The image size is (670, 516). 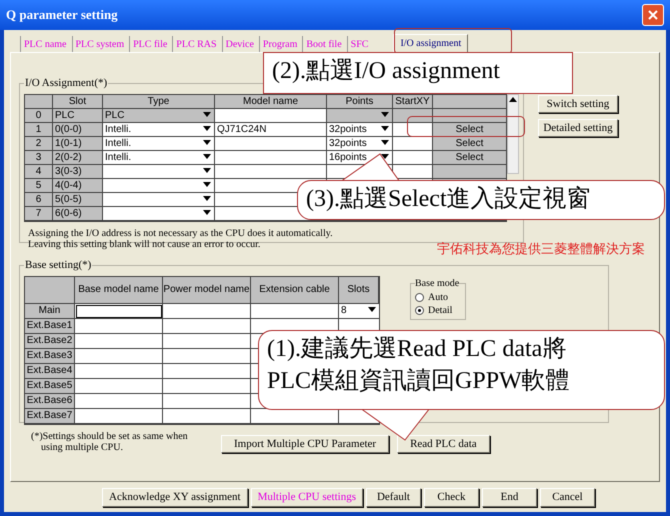 What do you see at coordinates (78, 101) in the screenshot?
I see `column-header: Slot` at bounding box center [78, 101].